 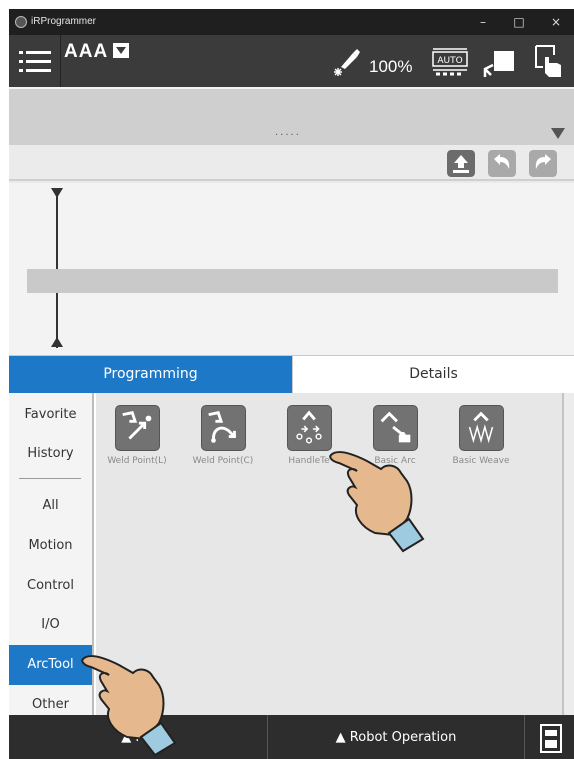 What do you see at coordinates (21, 22) in the screenshot?
I see `app-icon` at bounding box center [21, 22].